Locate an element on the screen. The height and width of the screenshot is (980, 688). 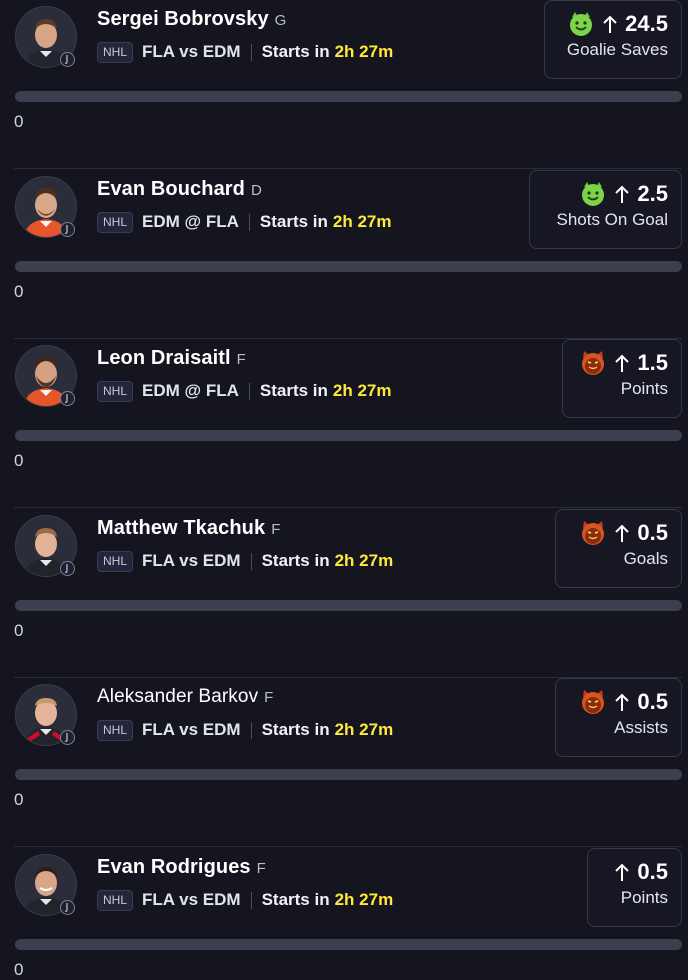
player-name: Leon Draisaitl is located at coordinates (164, 358).